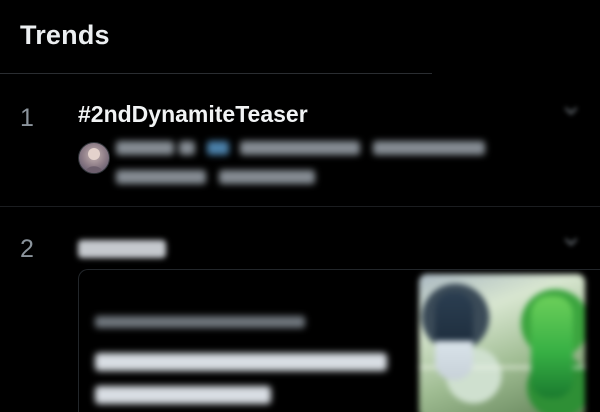 Image resolution: width=600 pixels, height=412 pixels. Describe the element at coordinates (193, 114) in the screenshot. I see `trend-name: #2ndDynamiteTeaser` at that location.